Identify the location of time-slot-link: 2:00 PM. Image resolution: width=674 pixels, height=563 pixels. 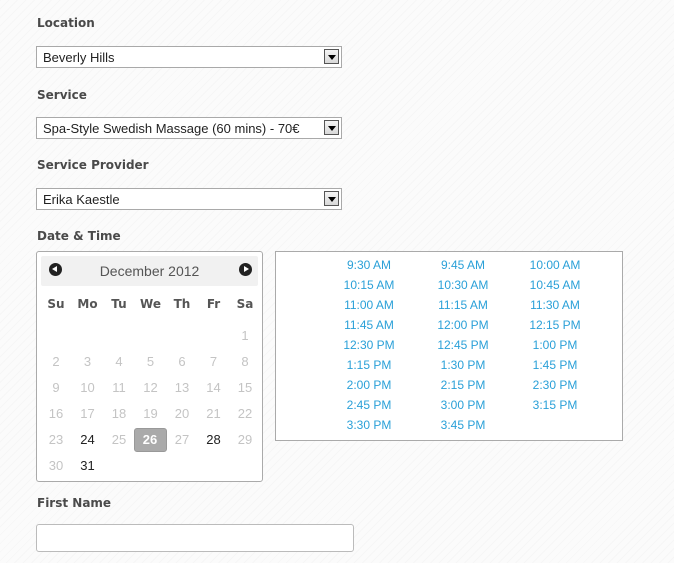
(369, 385).